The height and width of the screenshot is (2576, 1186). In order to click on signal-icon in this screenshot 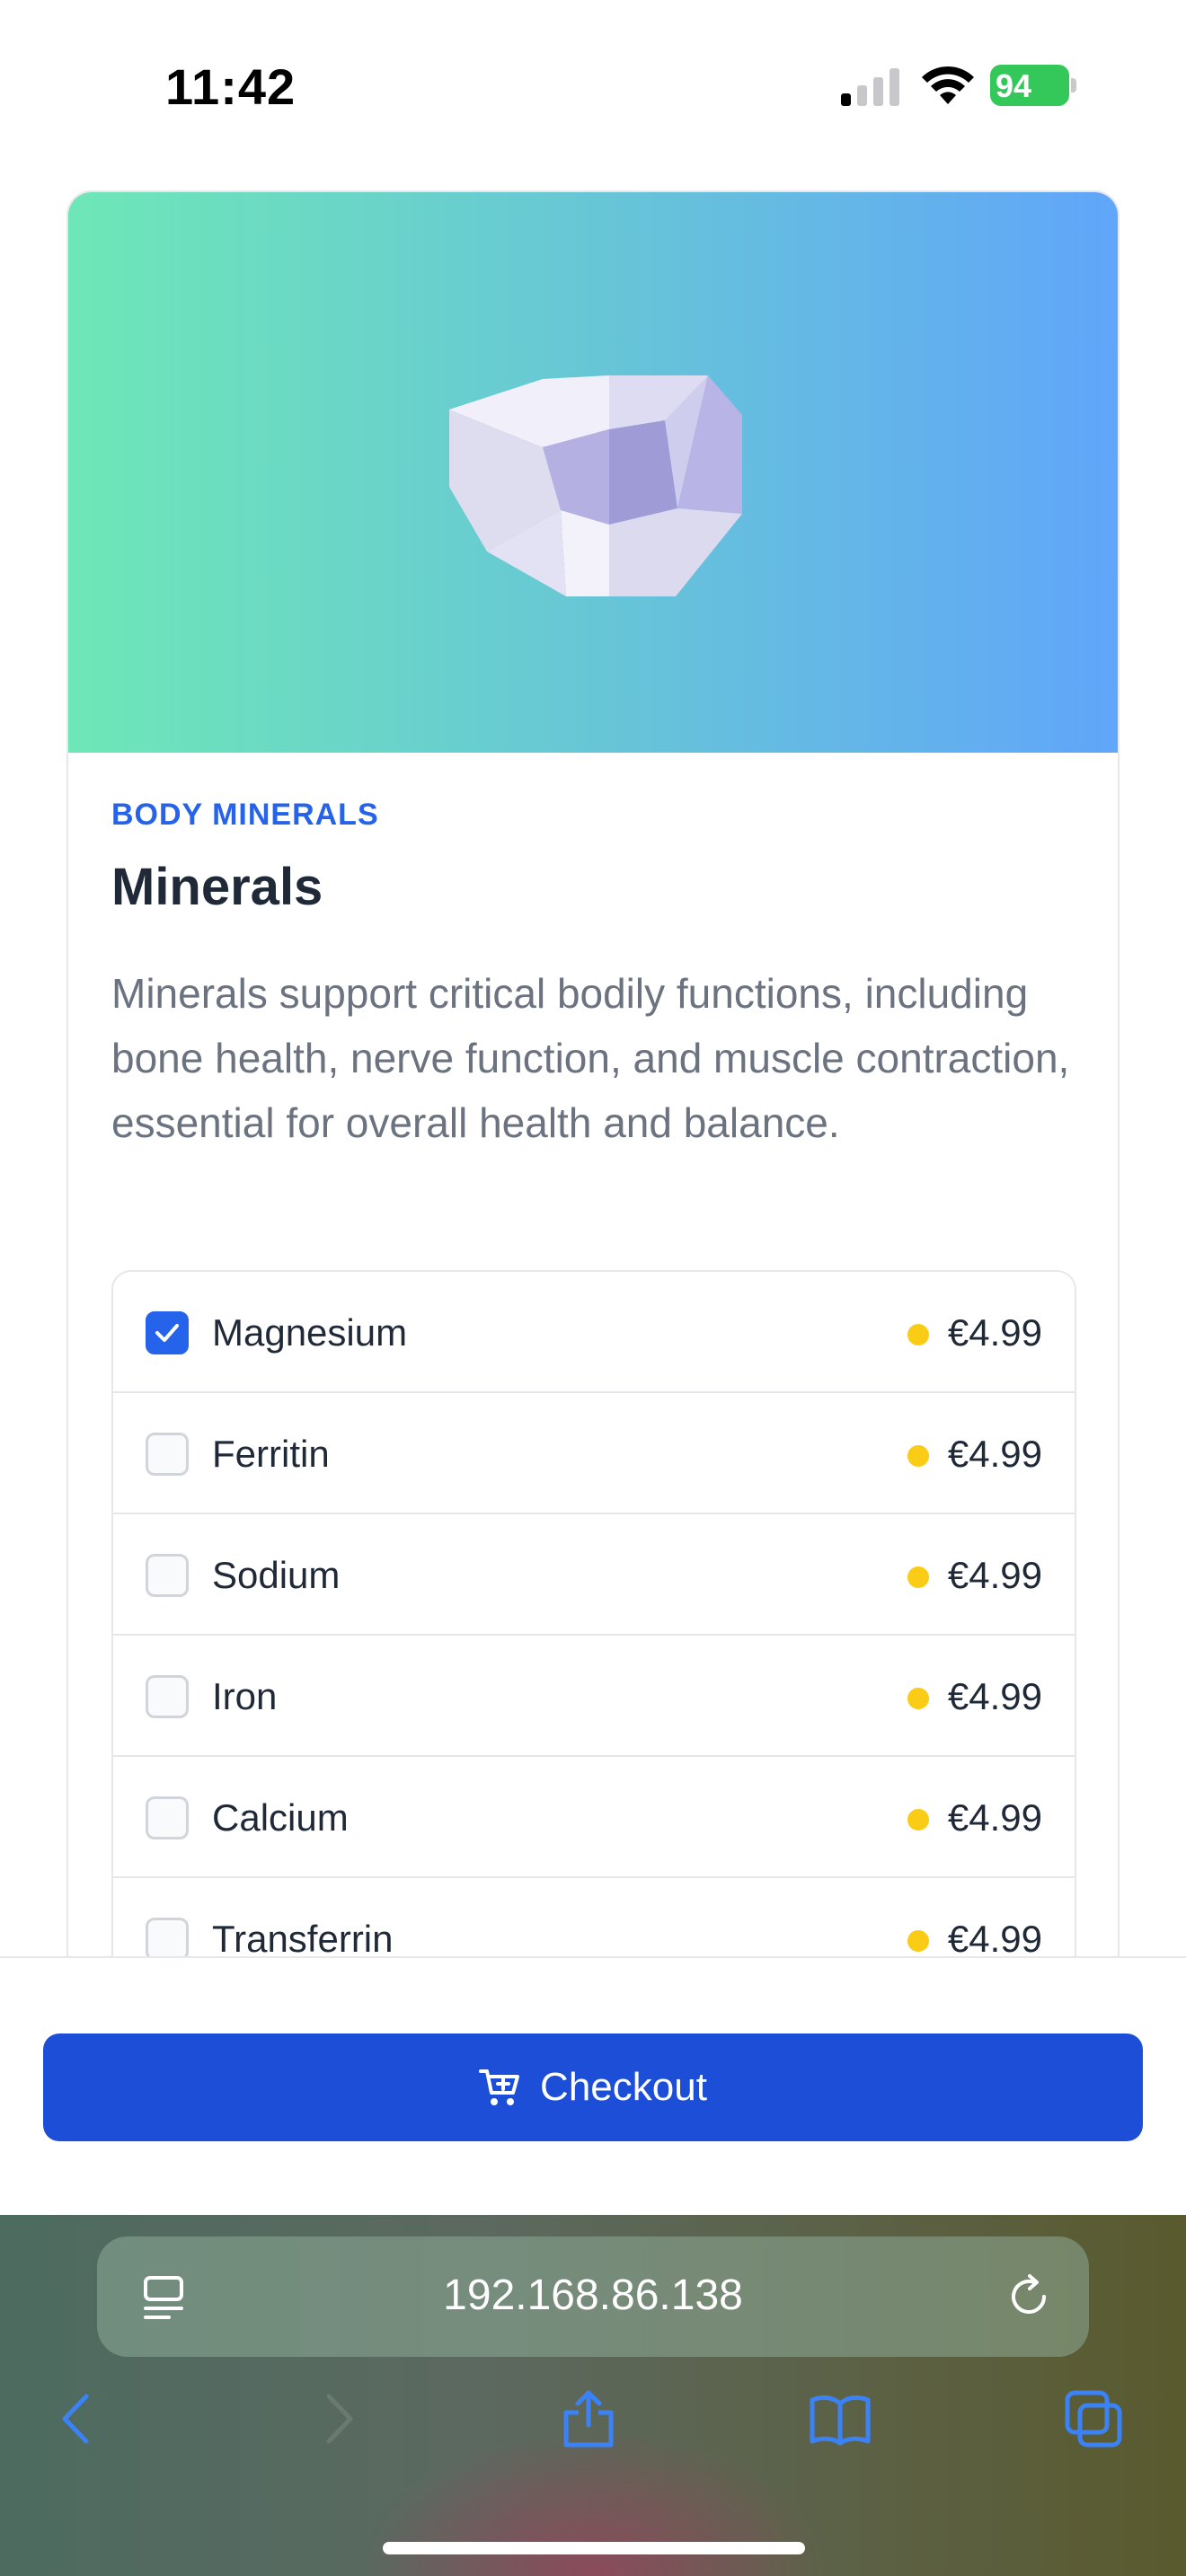, I will do `click(870, 87)`.